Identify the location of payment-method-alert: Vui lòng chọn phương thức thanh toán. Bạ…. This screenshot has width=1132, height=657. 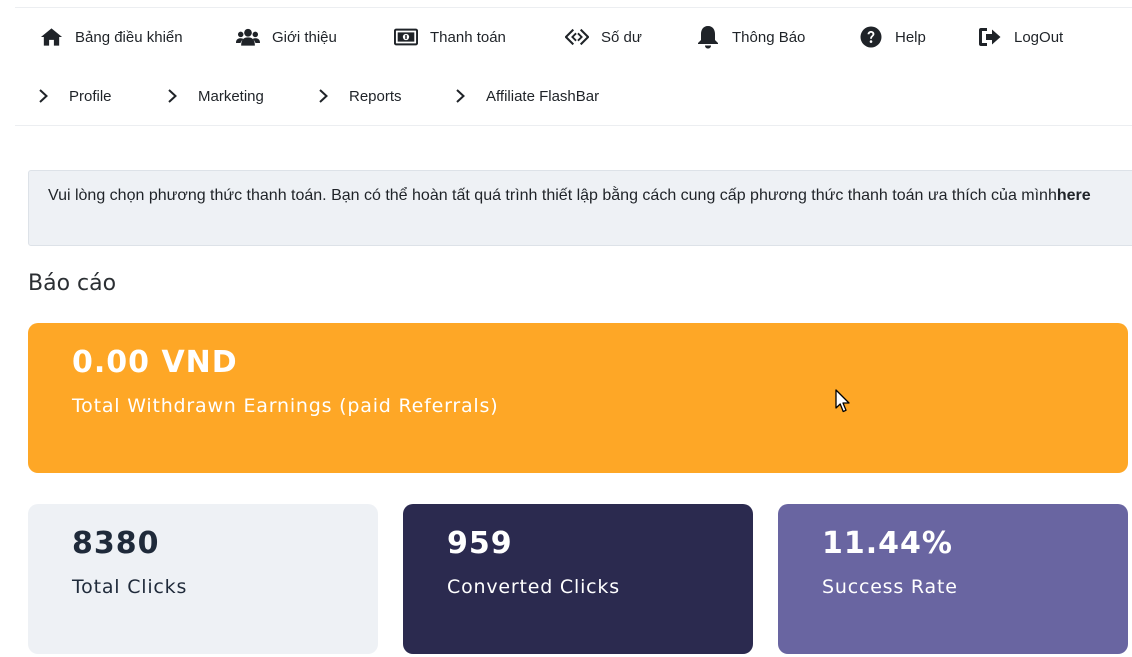
(580, 208).